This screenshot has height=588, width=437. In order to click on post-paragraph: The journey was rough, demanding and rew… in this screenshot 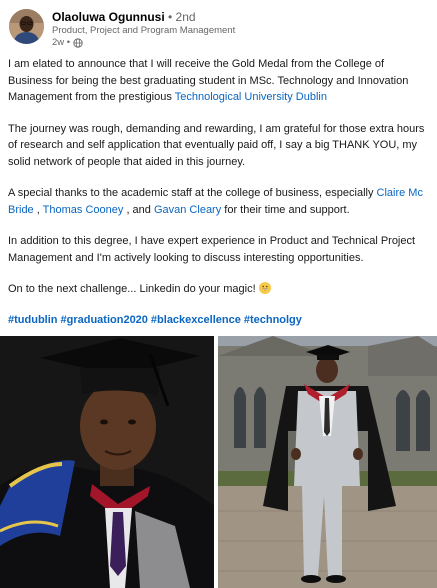, I will do `click(216, 145)`.